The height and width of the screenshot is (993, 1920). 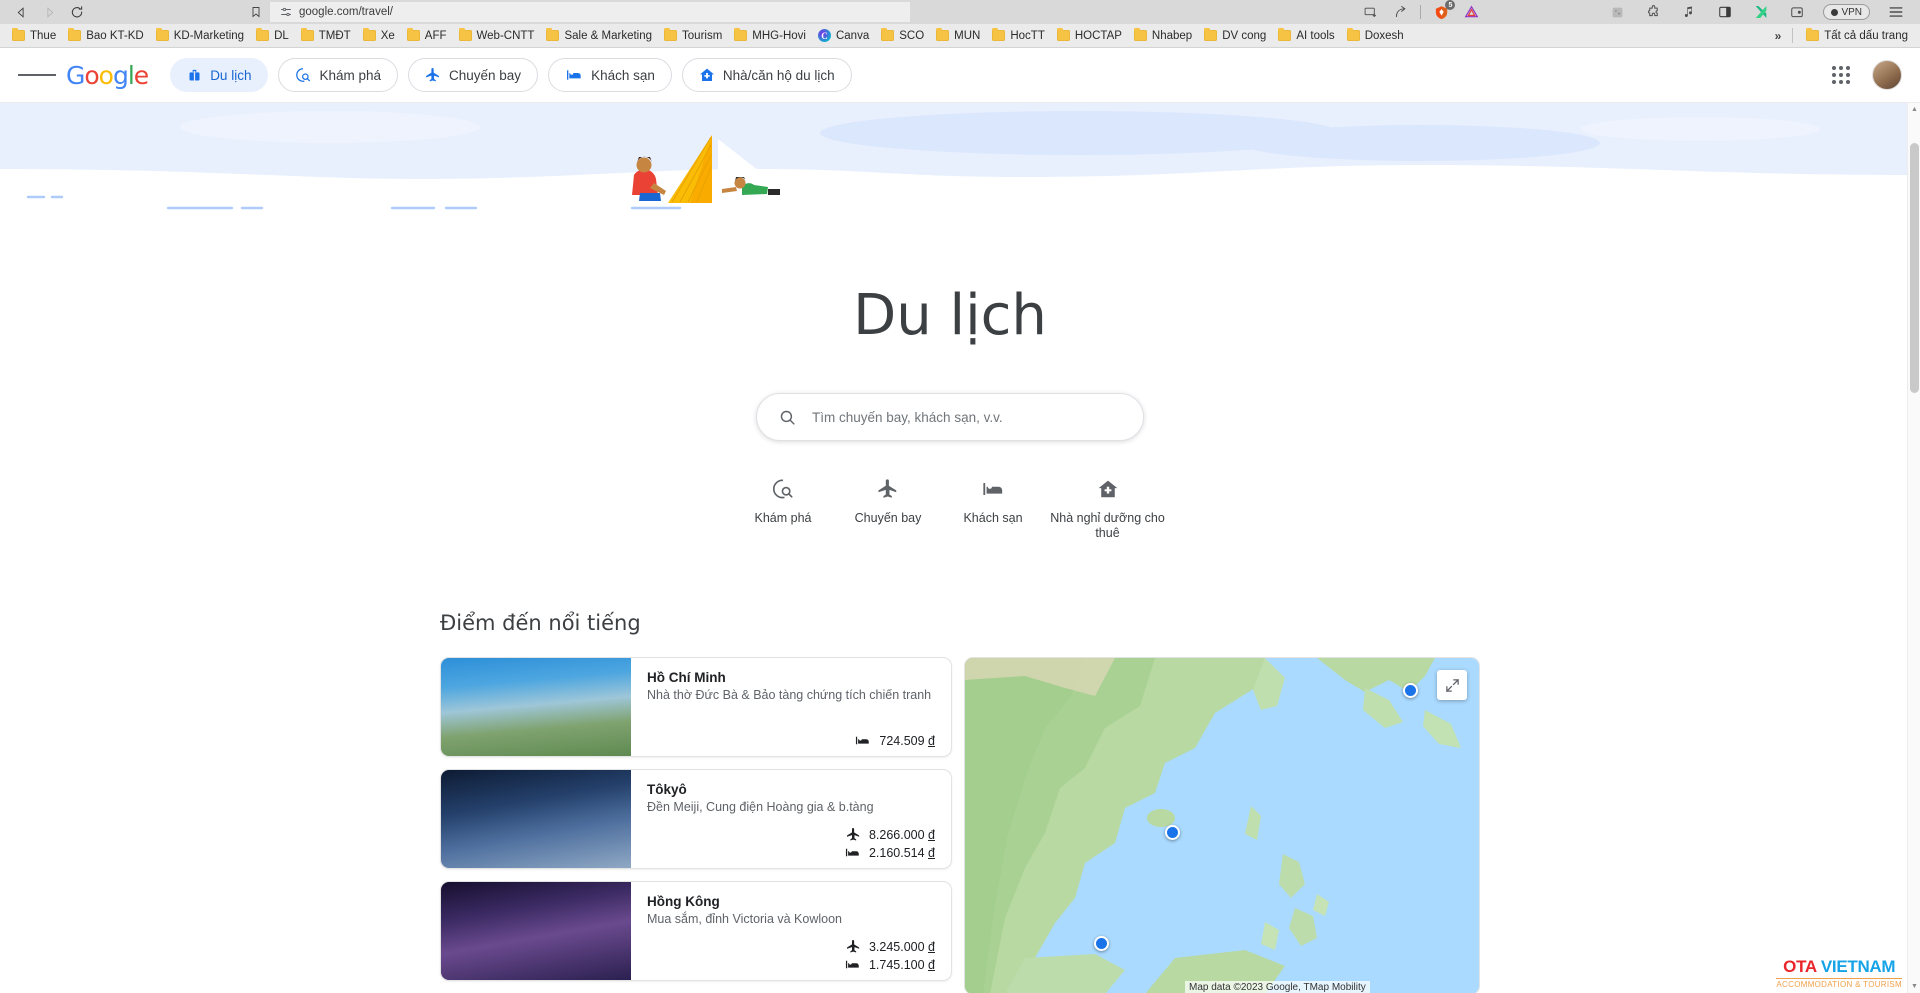 What do you see at coordinates (1018, 35) in the screenshot?
I see `bookmark-item: HocTT` at bounding box center [1018, 35].